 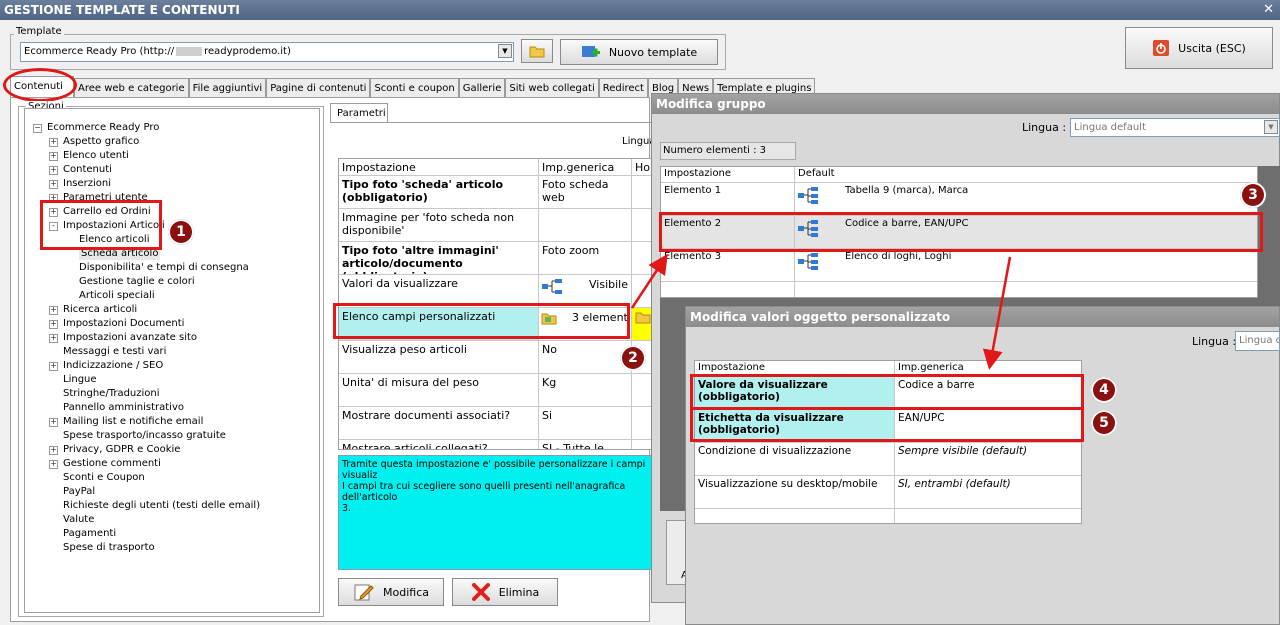 I want to click on badge-4: 4, so click(x=1104, y=390).